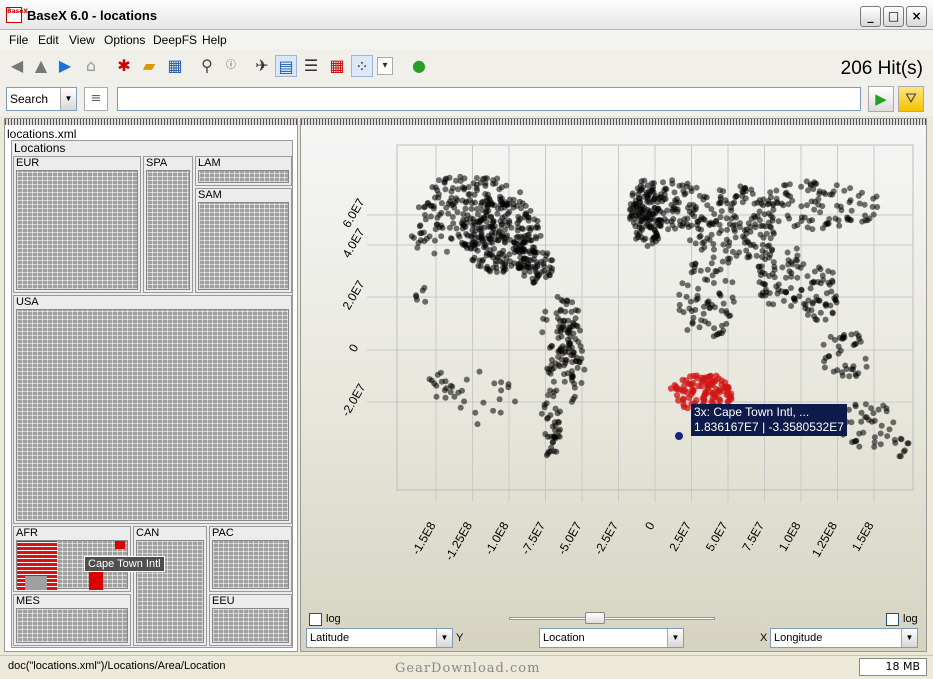  I want to click on log-x-checkbox, so click(892, 619).